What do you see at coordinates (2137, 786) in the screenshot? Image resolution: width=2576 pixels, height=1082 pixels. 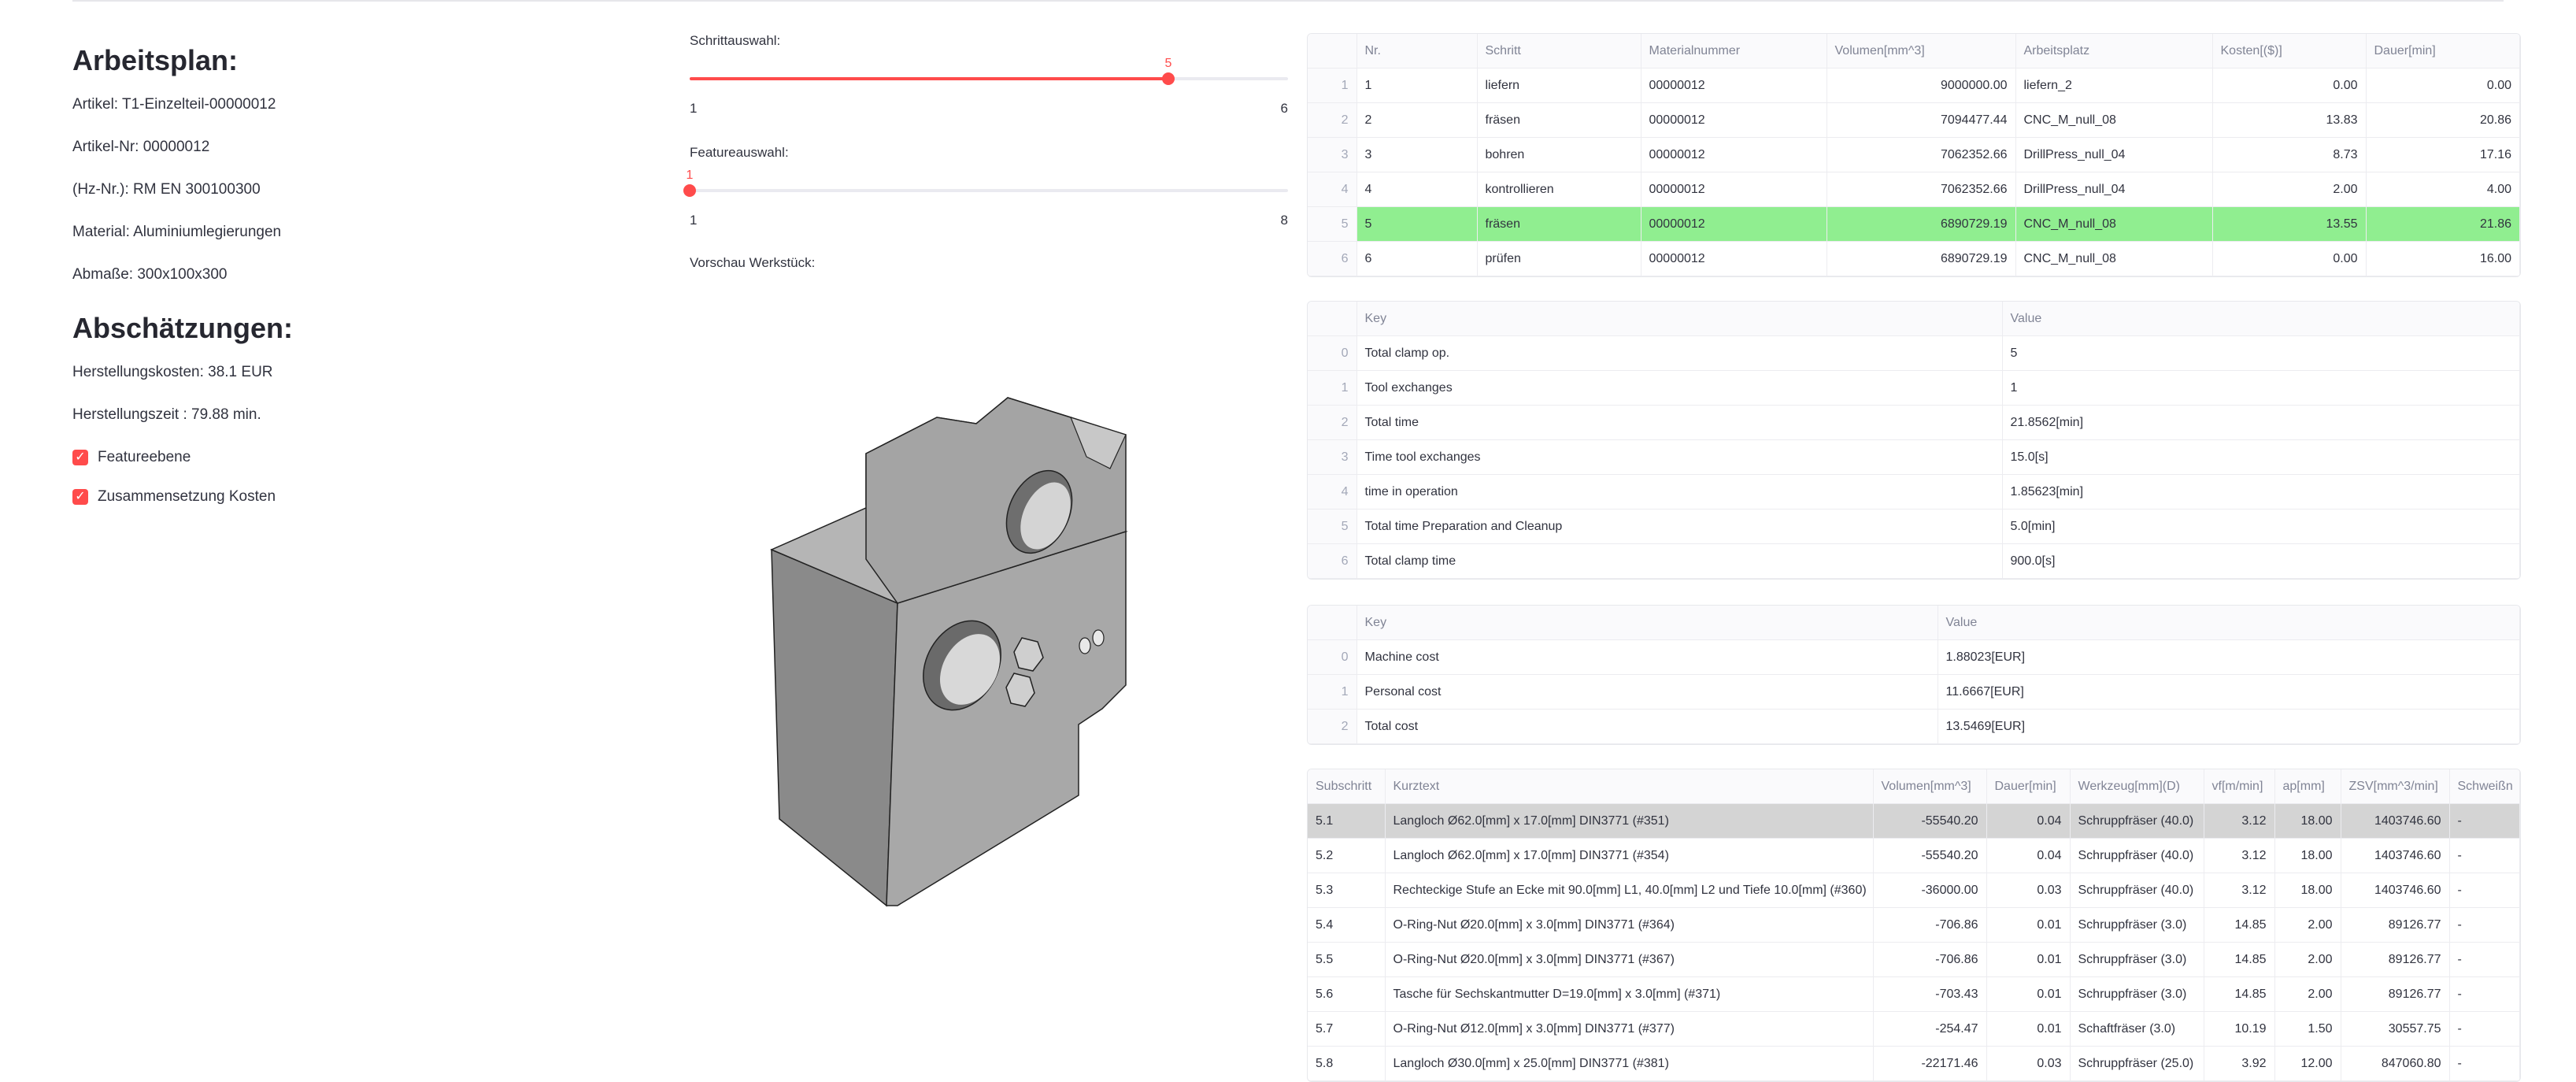 I see `column-header: Werkzeug[mm](D)` at bounding box center [2137, 786].